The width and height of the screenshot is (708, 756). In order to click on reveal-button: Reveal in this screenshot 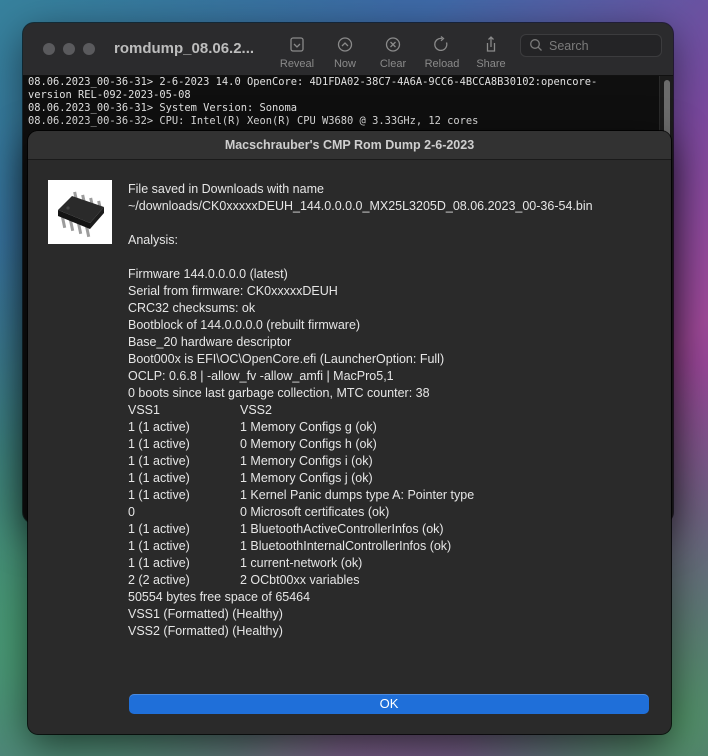, I will do `click(297, 52)`.